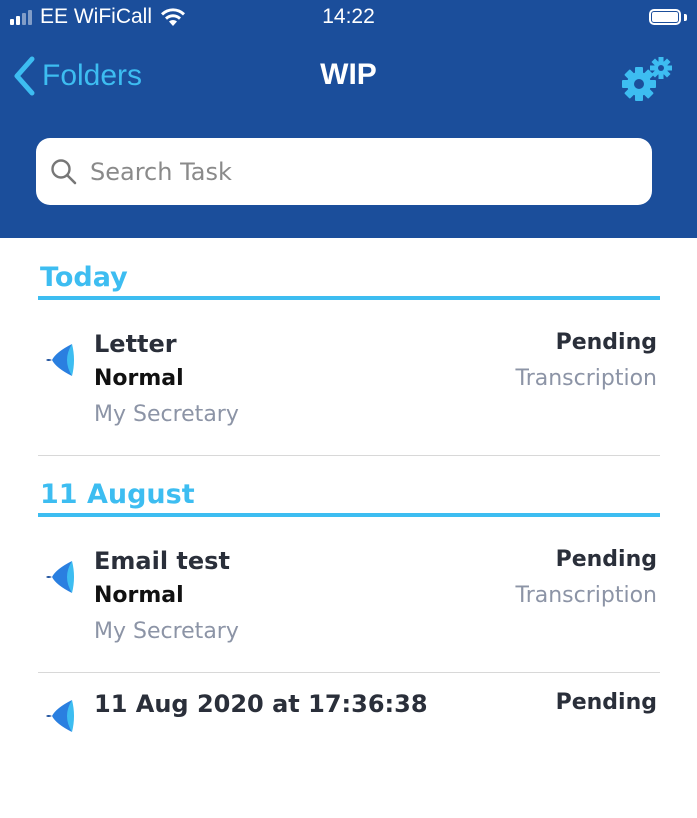  Describe the element at coordinates (64, 171) in the screenshot. I see `search-icon` at that location.